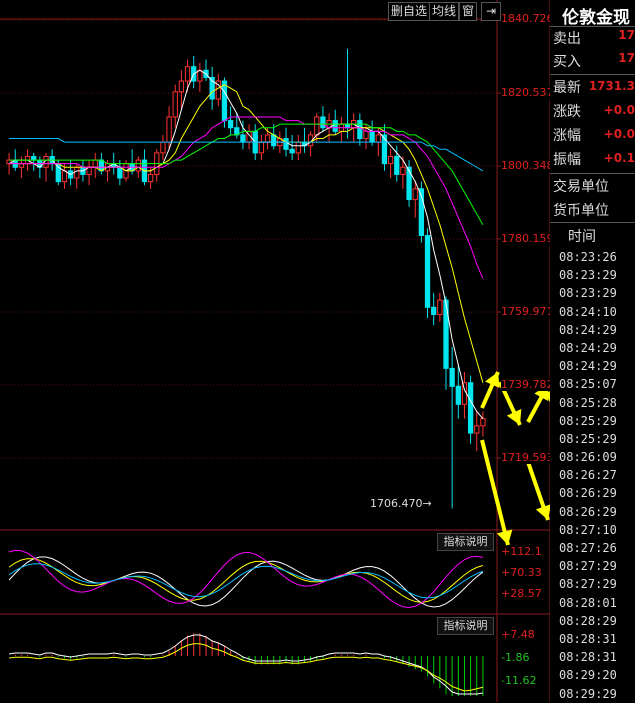 The image size is (635, 703). I want to click on macd-dif-line, so click(246, 664).